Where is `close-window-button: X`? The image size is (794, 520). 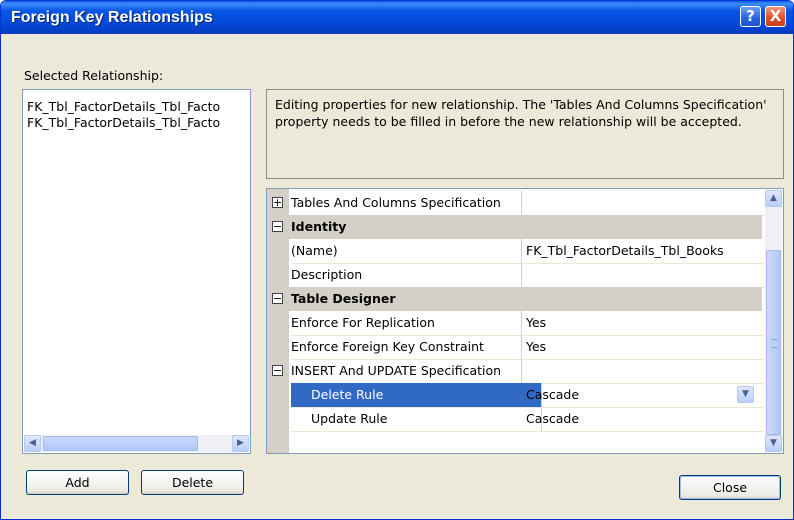 close-window-button: X is located at coordinates (775, 16).